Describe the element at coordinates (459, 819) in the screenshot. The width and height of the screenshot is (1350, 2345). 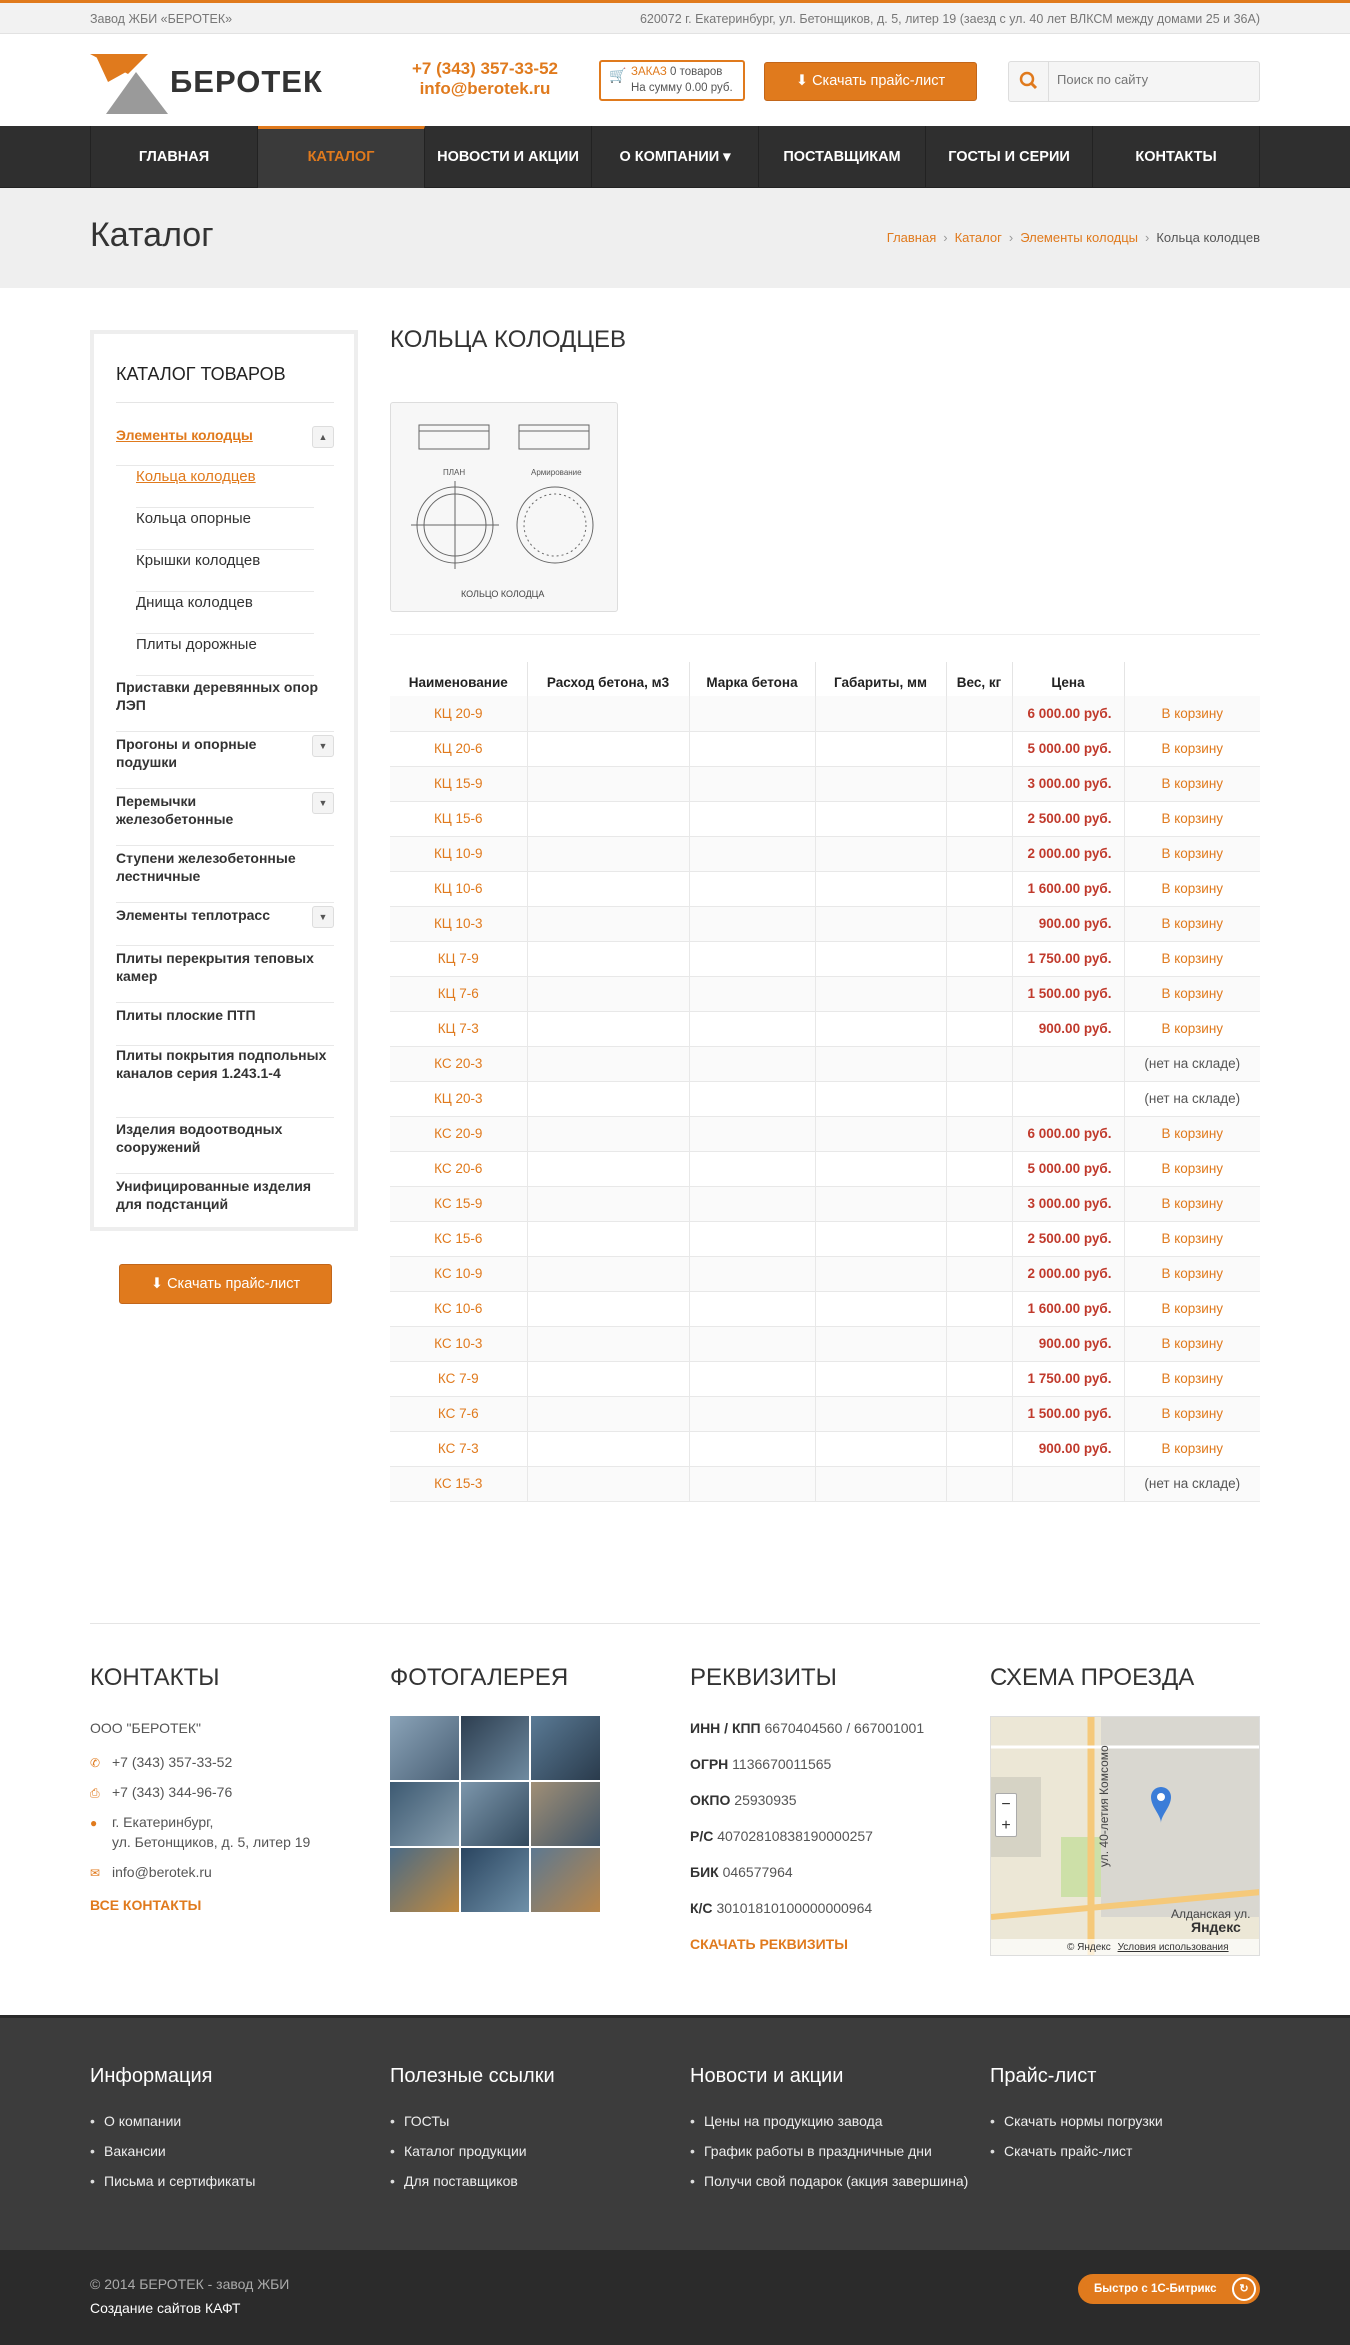
I see `product-name-link: КЦ 15-6` at that location.